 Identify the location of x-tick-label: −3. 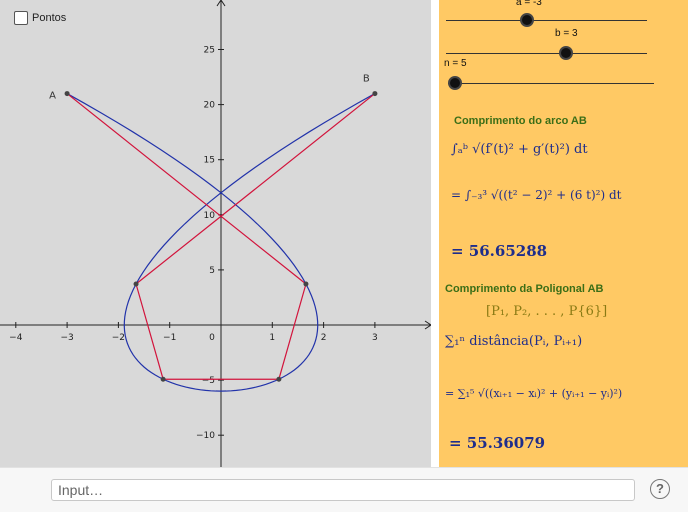
(66, 338).